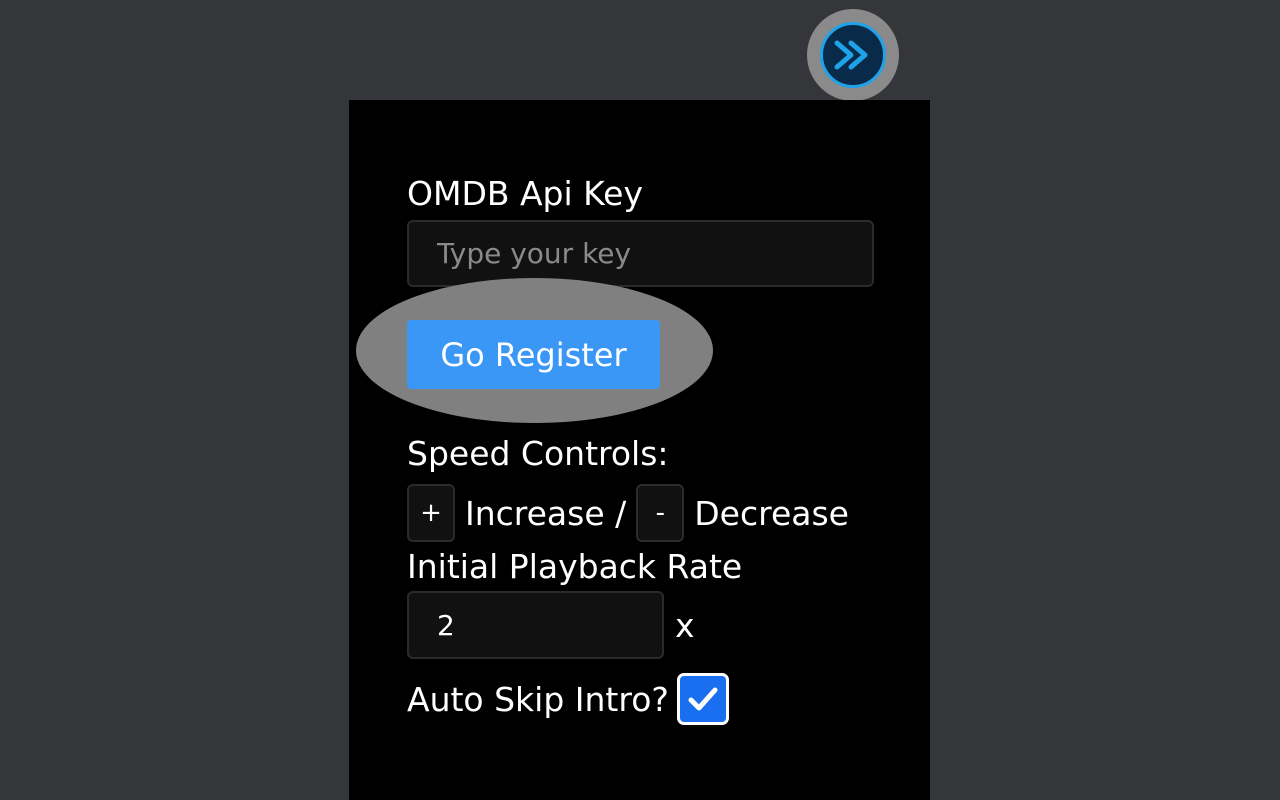  I want to click on playback-rate-input, so click(535, 625).